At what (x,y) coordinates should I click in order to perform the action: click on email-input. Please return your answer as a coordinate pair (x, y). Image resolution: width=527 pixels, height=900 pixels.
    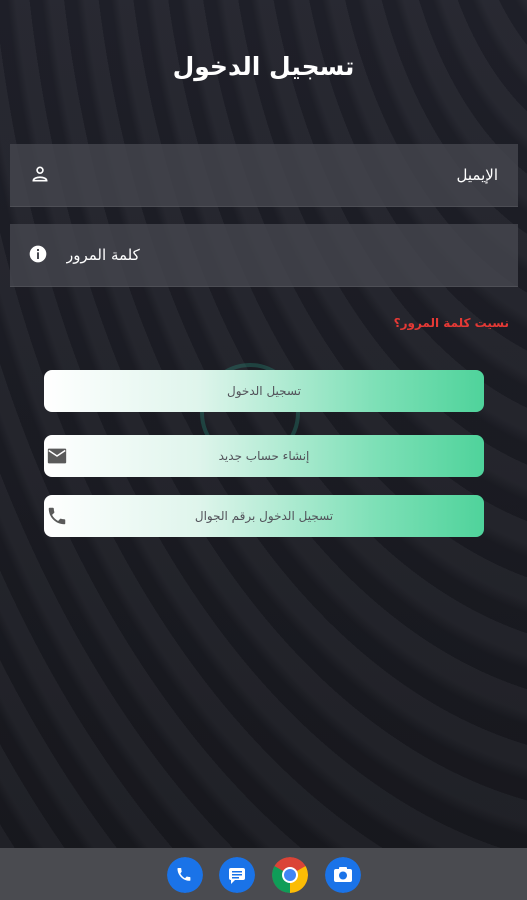
    Looking at the image, I should click on (264, 175).